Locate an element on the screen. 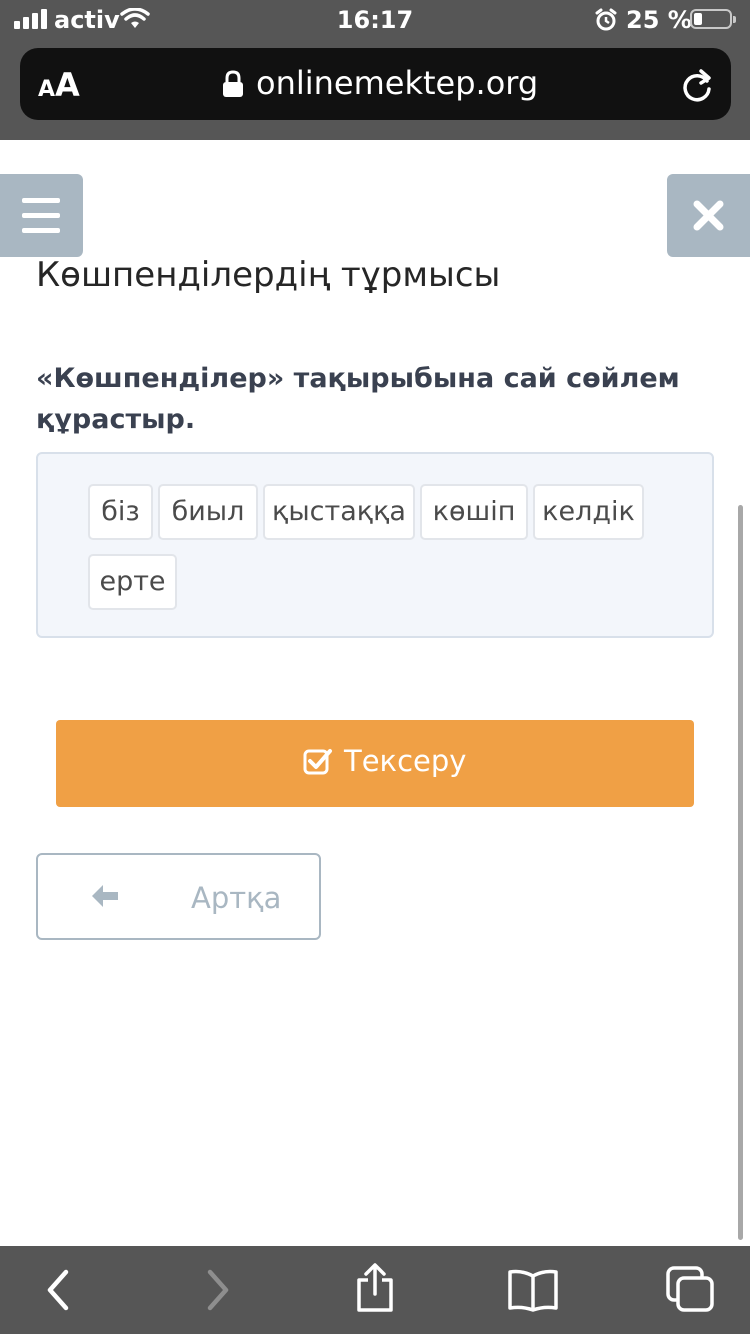 The width and height of the screenshot is (750, 1334). page-scrollbar is located at coordinates (740, 872).